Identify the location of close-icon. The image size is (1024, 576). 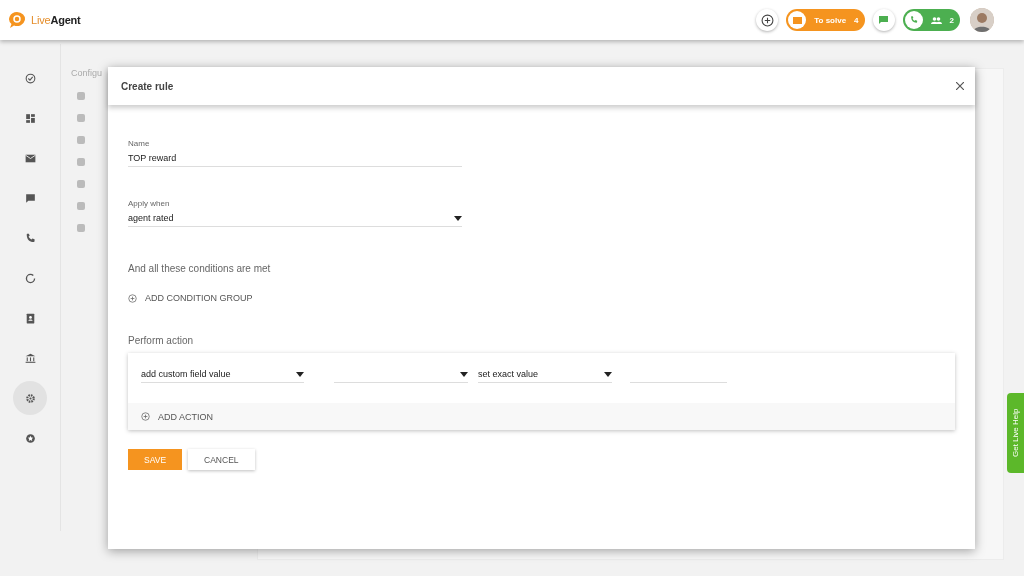
(960, 86).